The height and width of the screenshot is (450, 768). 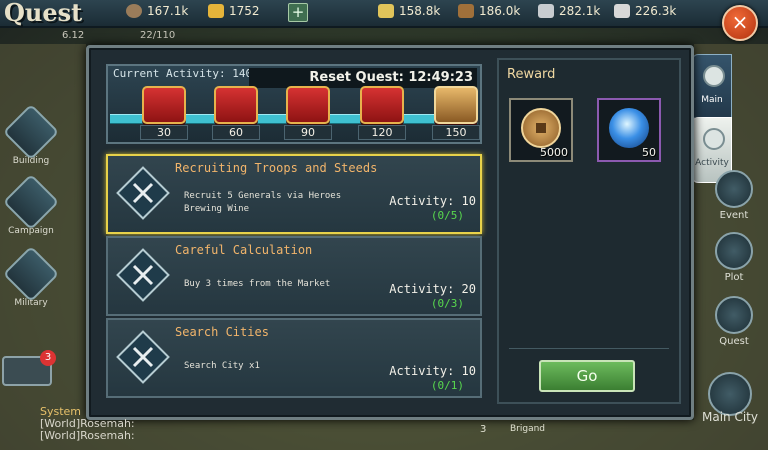 I want to click on activity-chest: 150, so click(x=456, y=114).